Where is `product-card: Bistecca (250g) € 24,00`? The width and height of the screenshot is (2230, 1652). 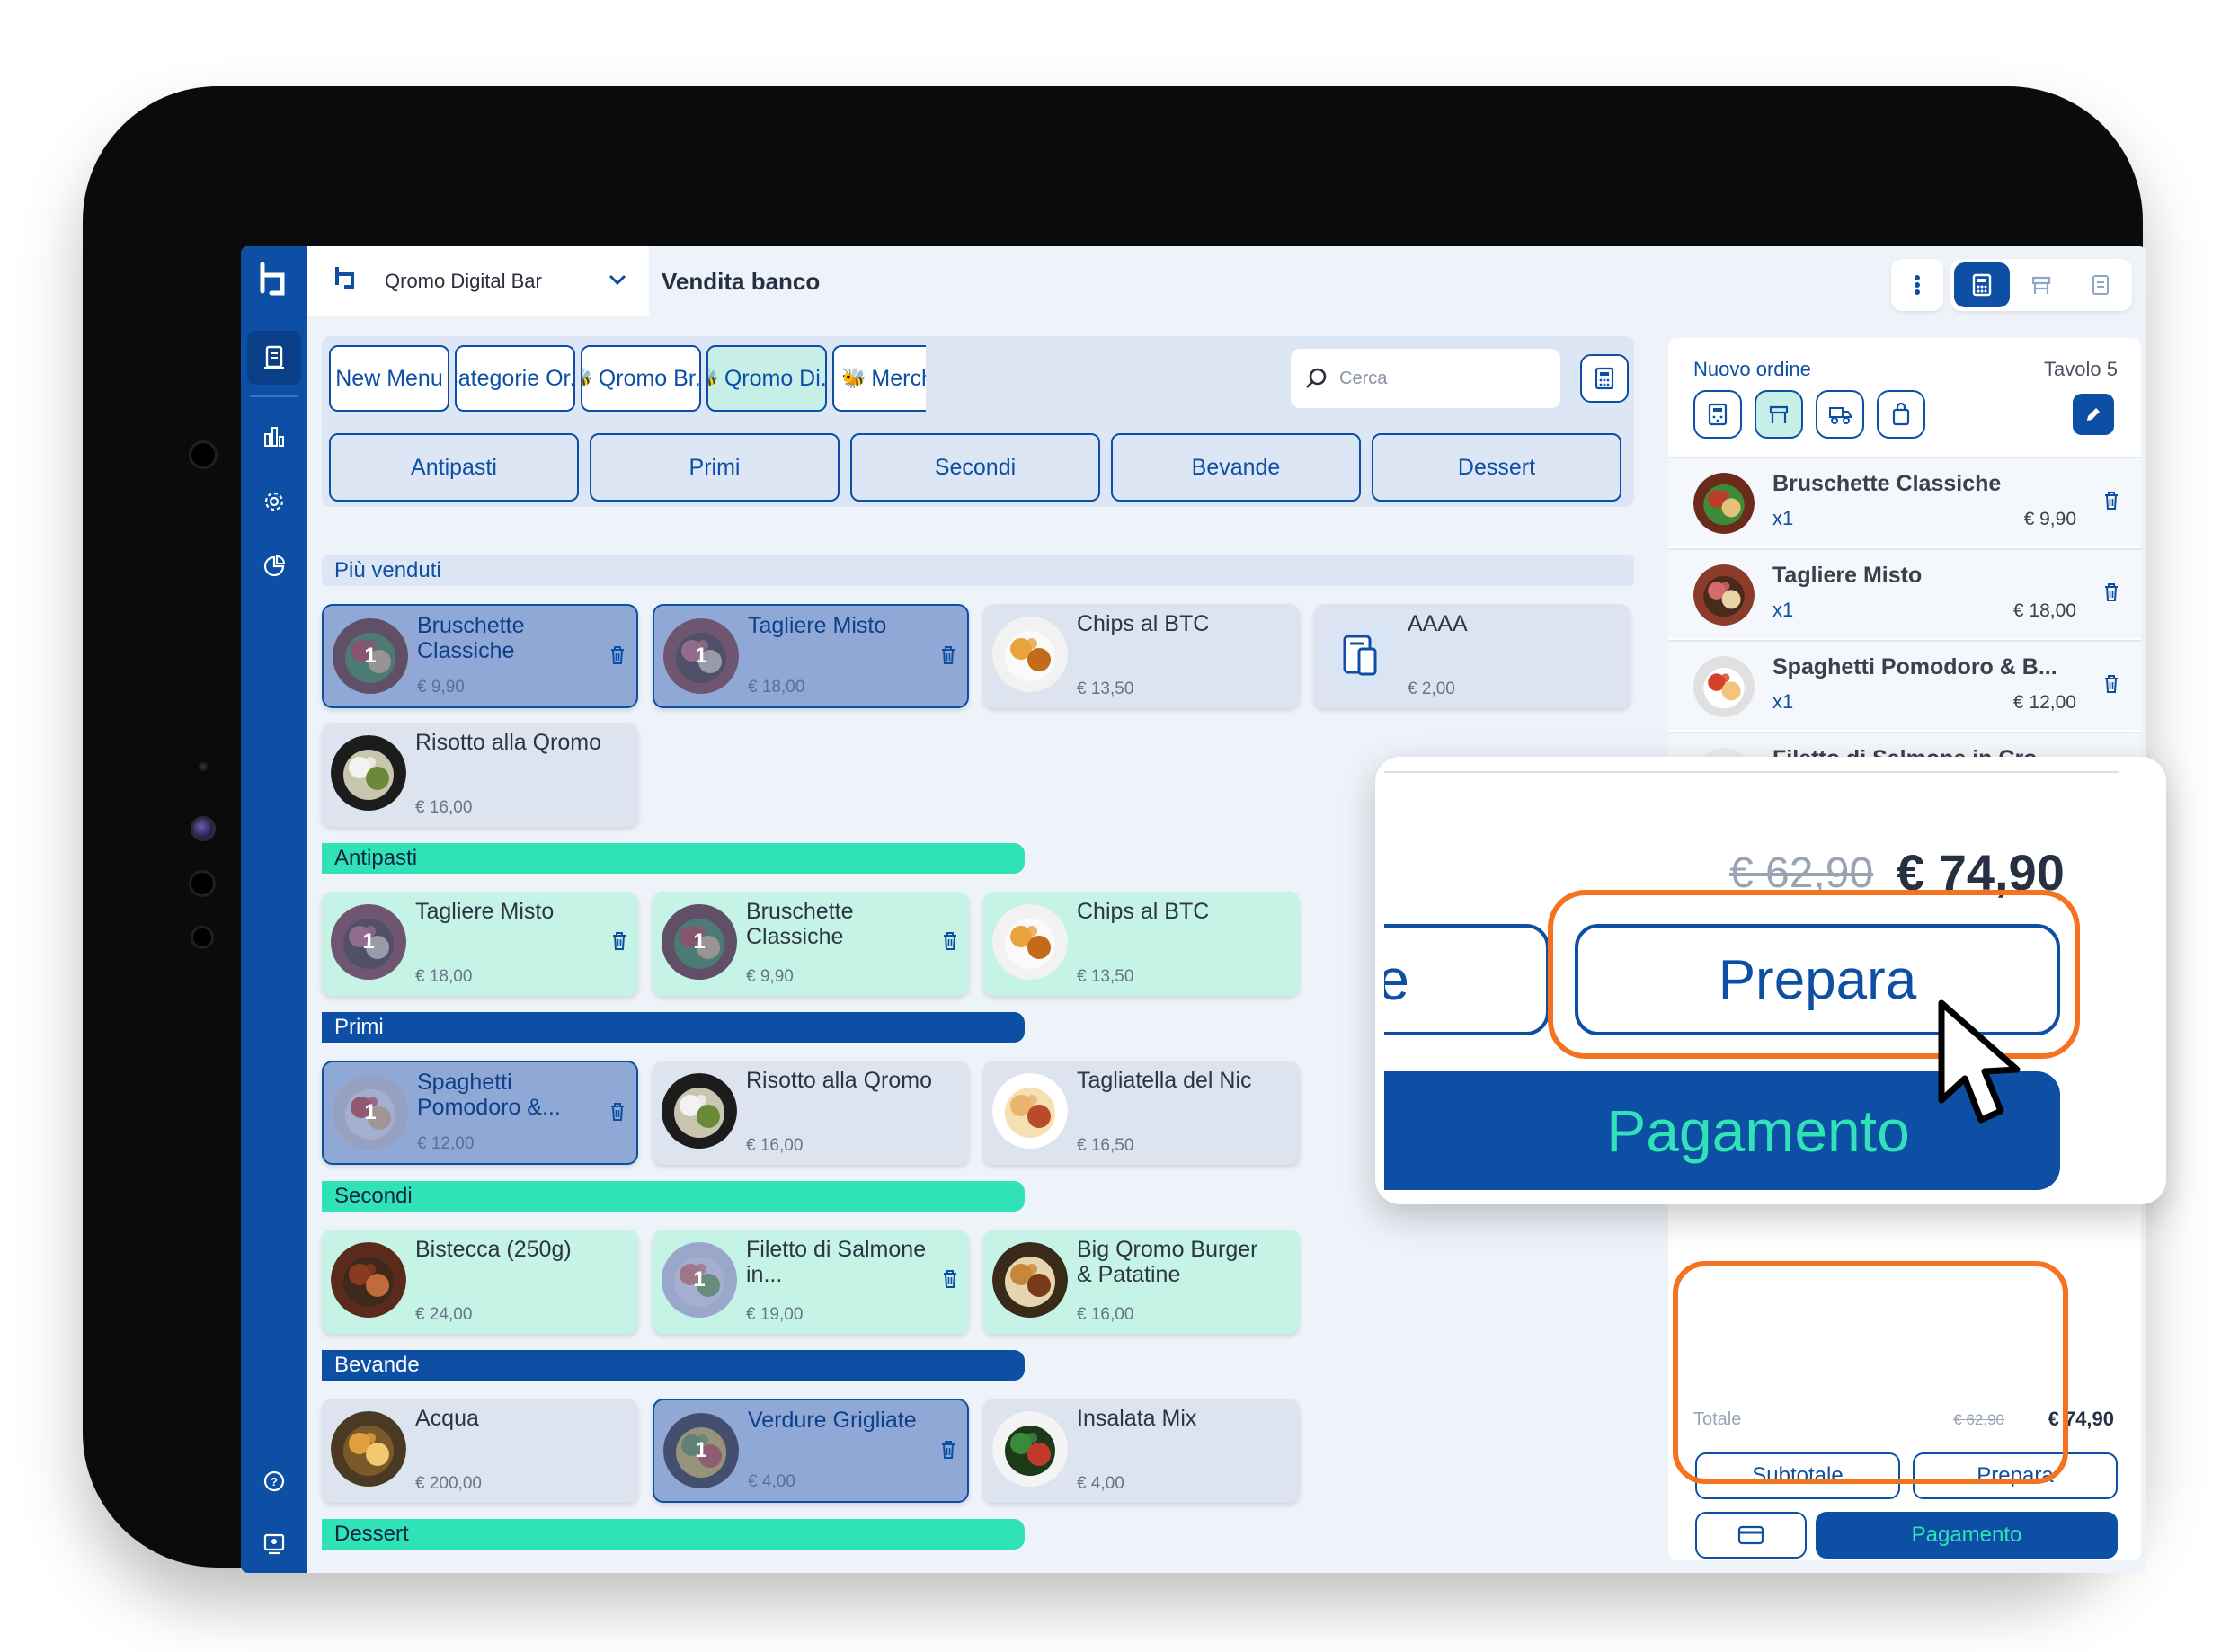 product-card: Bistecca (250g) € 24,00 is located at coordinates (480, 1282).